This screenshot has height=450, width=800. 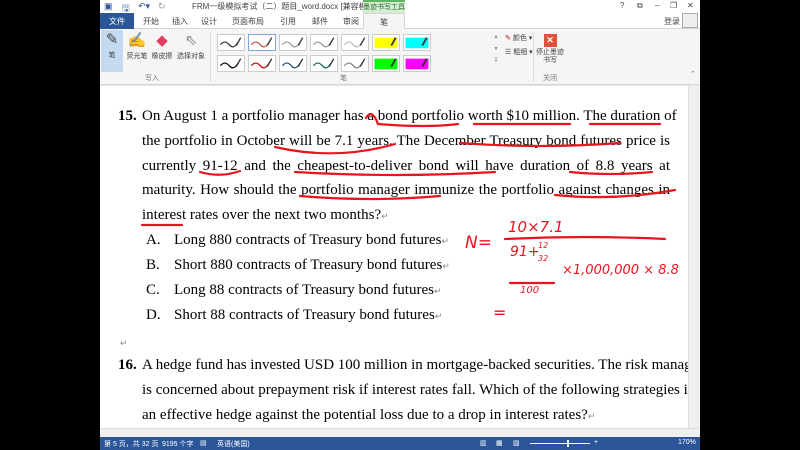 I want to click on ink-note: ×1,000,000 × 8.8, so click(x=620, y=270).